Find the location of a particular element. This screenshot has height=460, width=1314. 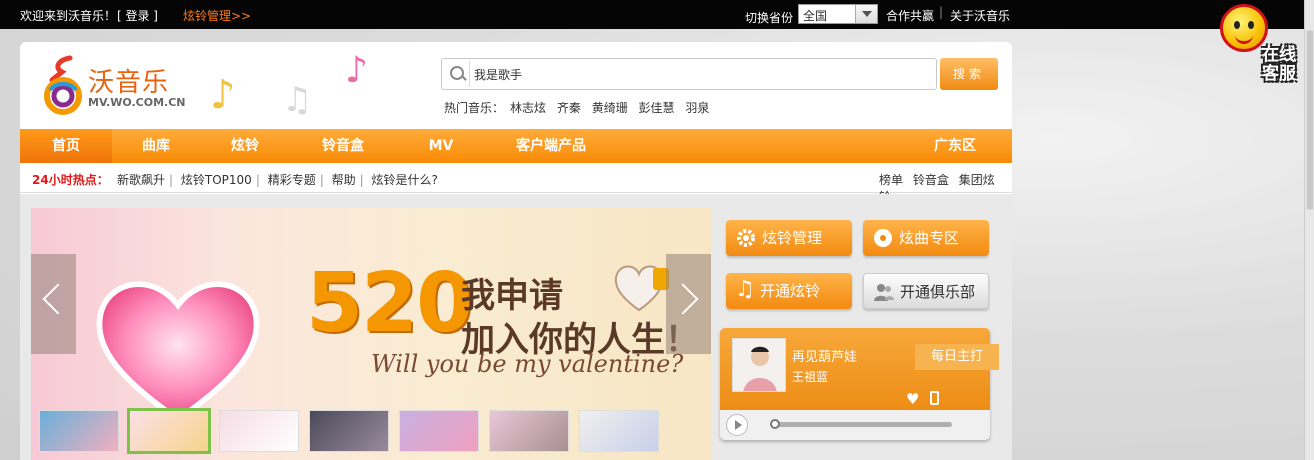

search-box is located at coordinates (689, 74).